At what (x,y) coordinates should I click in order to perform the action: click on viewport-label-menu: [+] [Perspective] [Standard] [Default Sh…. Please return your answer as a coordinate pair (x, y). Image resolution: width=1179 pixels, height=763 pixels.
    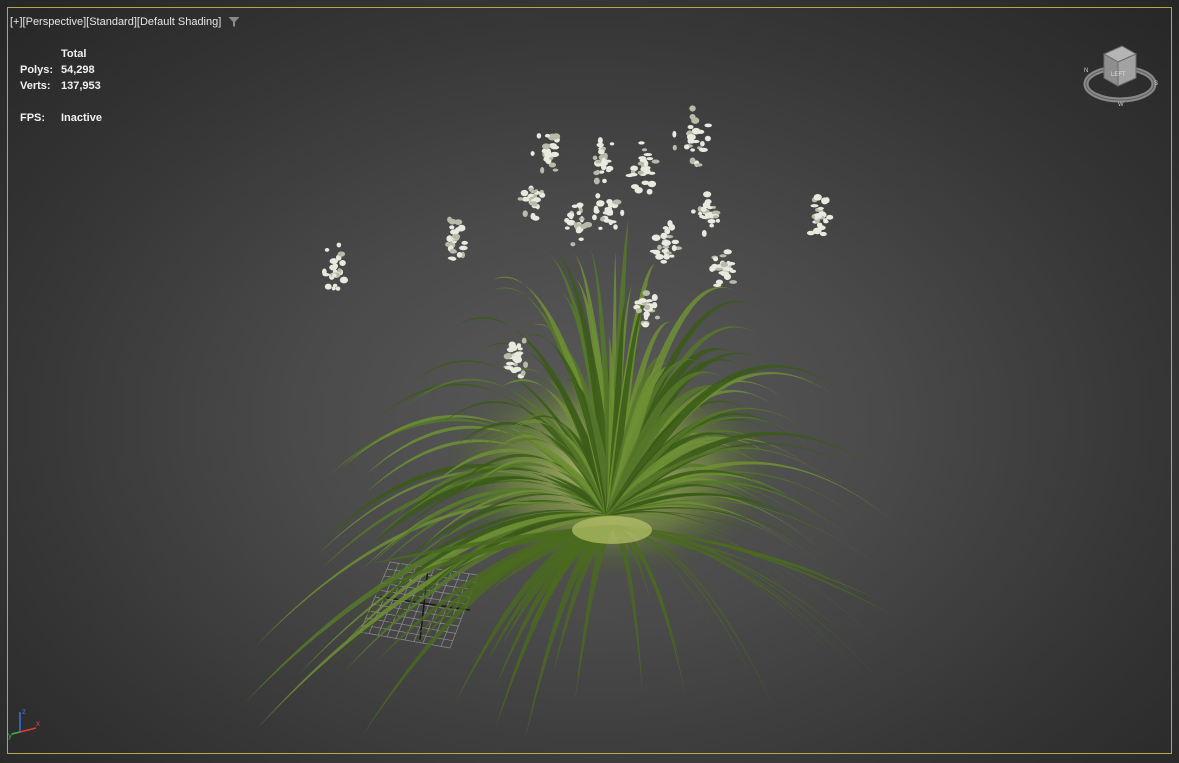
    Looking at the image, I should click on (125, 22).